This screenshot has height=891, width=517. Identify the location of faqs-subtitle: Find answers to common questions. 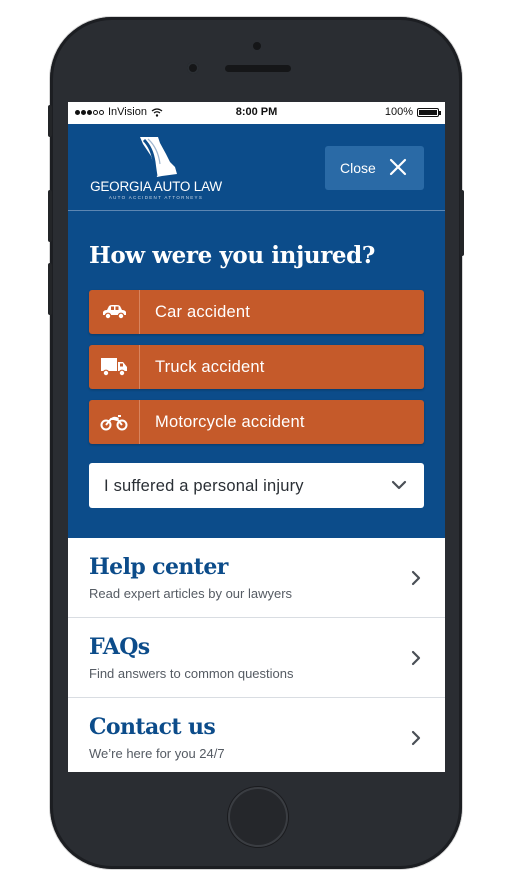
(191, 673).